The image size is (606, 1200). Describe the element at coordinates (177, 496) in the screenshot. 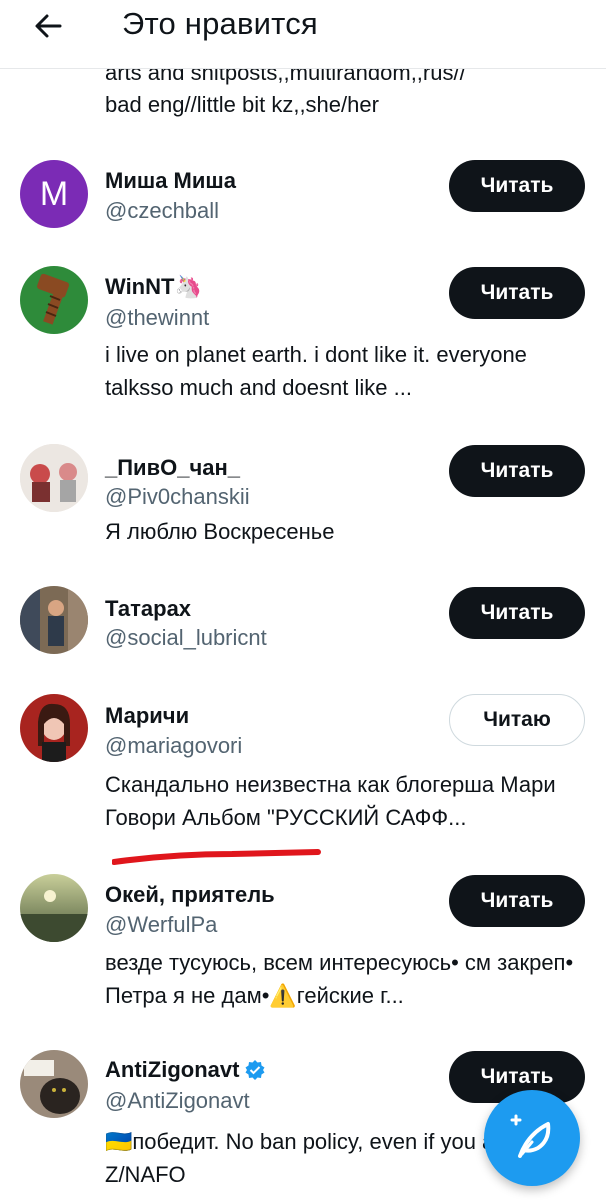

I see `user-handle: @Piv0chanskii` at that location.